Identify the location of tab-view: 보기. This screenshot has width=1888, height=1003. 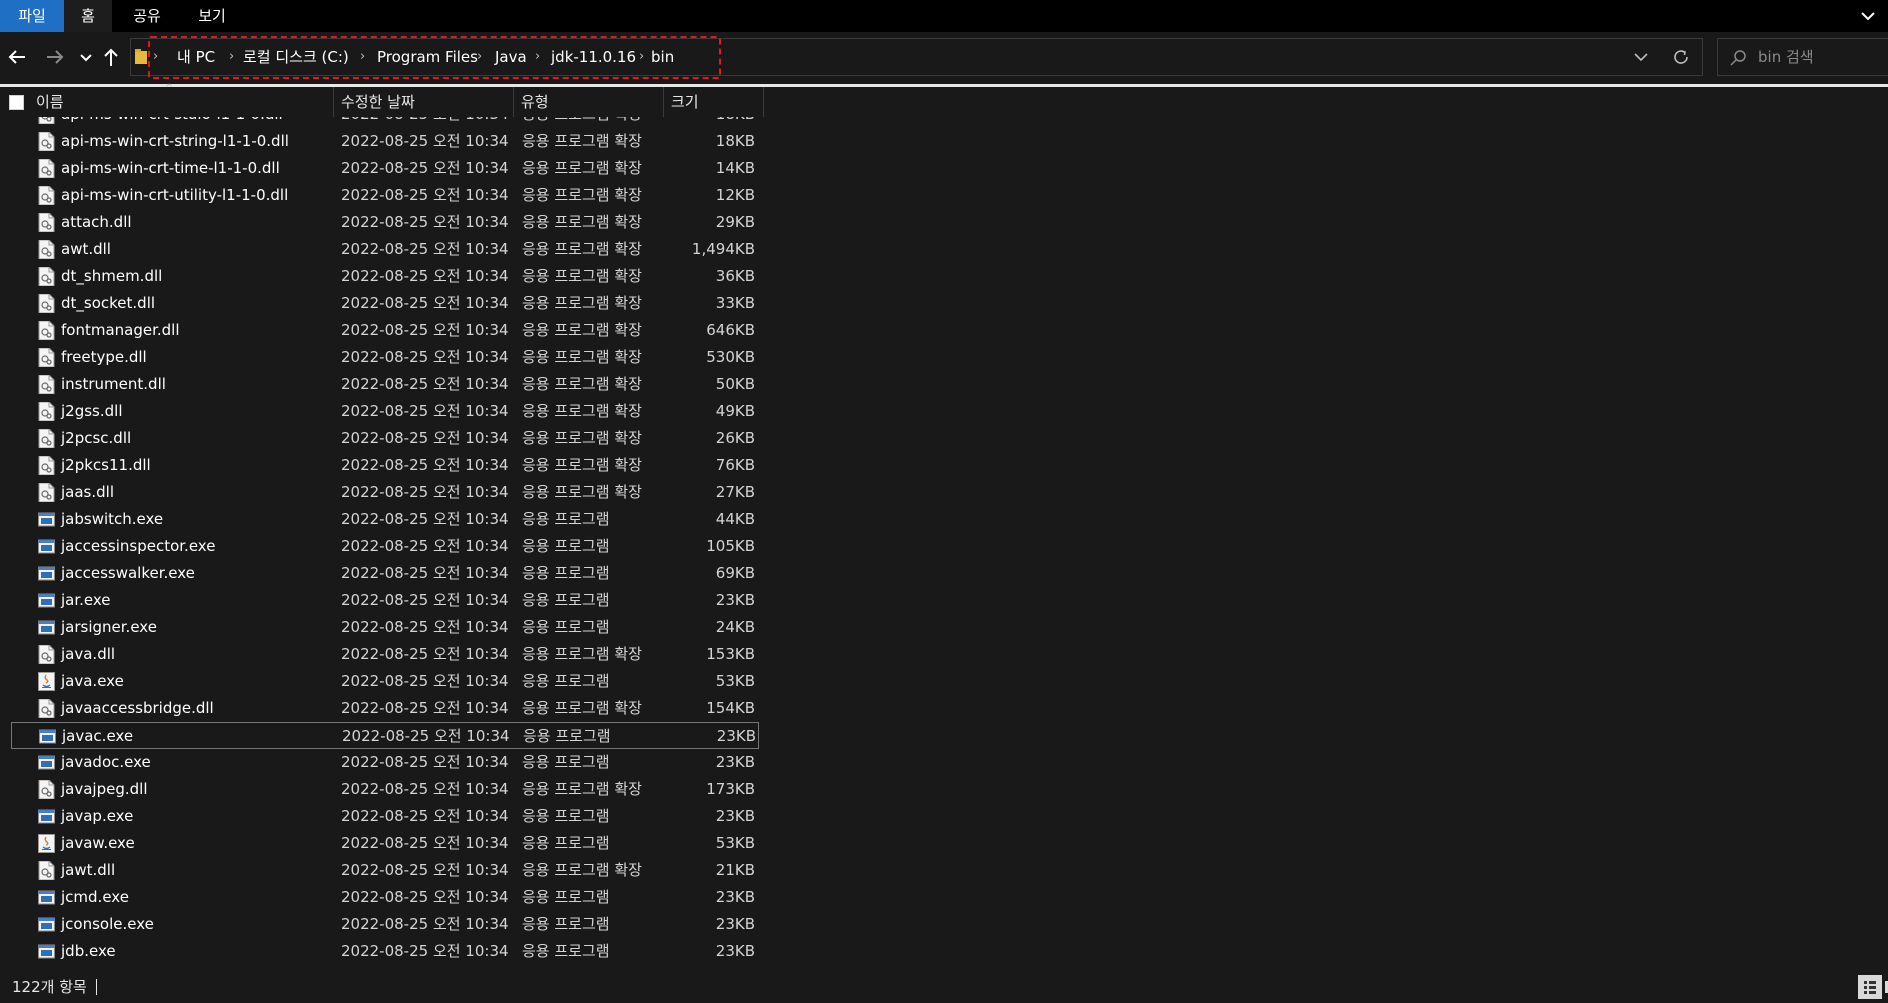
(212, 16).